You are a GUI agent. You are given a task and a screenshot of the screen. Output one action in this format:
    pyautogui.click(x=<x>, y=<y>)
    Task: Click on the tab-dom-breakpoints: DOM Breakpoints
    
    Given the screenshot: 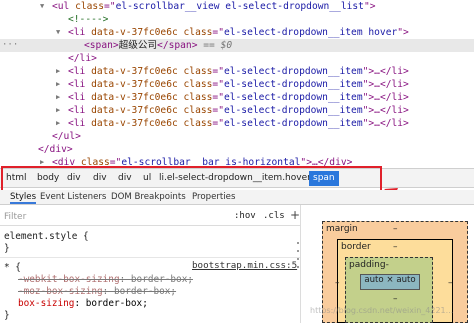 What is the action you would take?
    pyautogui.click(x=148, y=197)
    